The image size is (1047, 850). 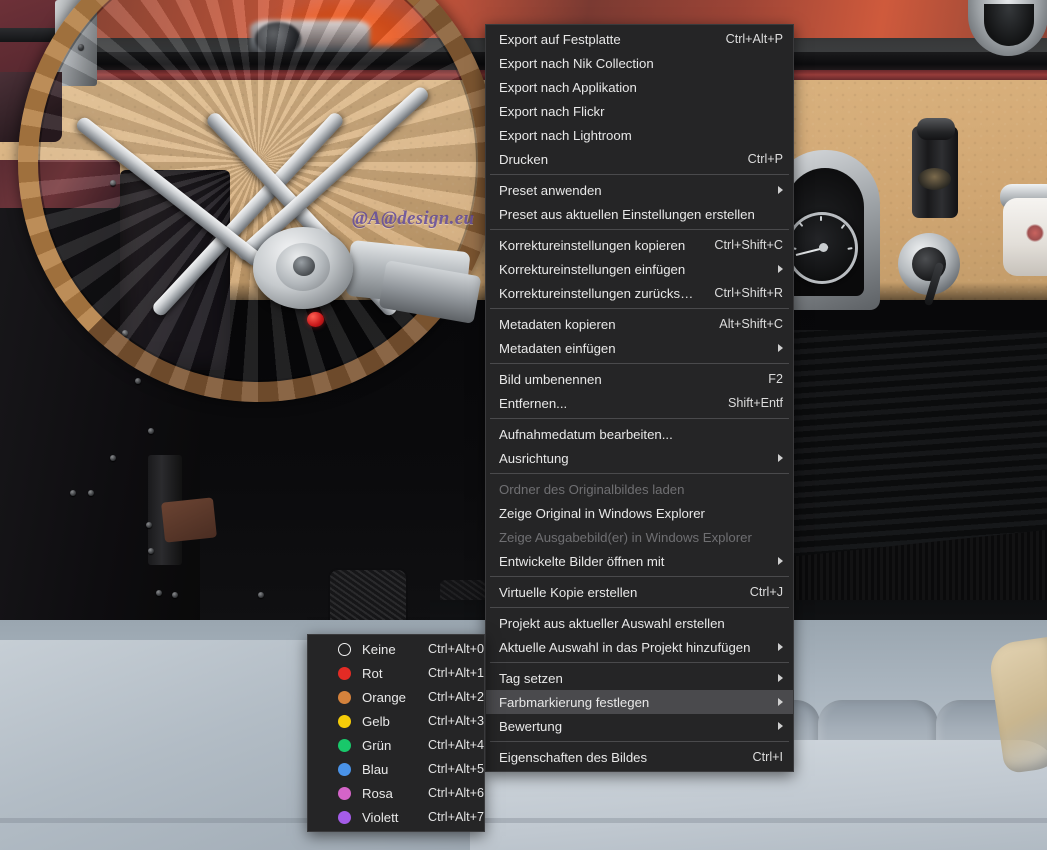 What do you see at coordinates (751, 324) in the screenshot?
I see `menu-item-shortcut: Alt+Shift+C` at bounding box center [751, 324].